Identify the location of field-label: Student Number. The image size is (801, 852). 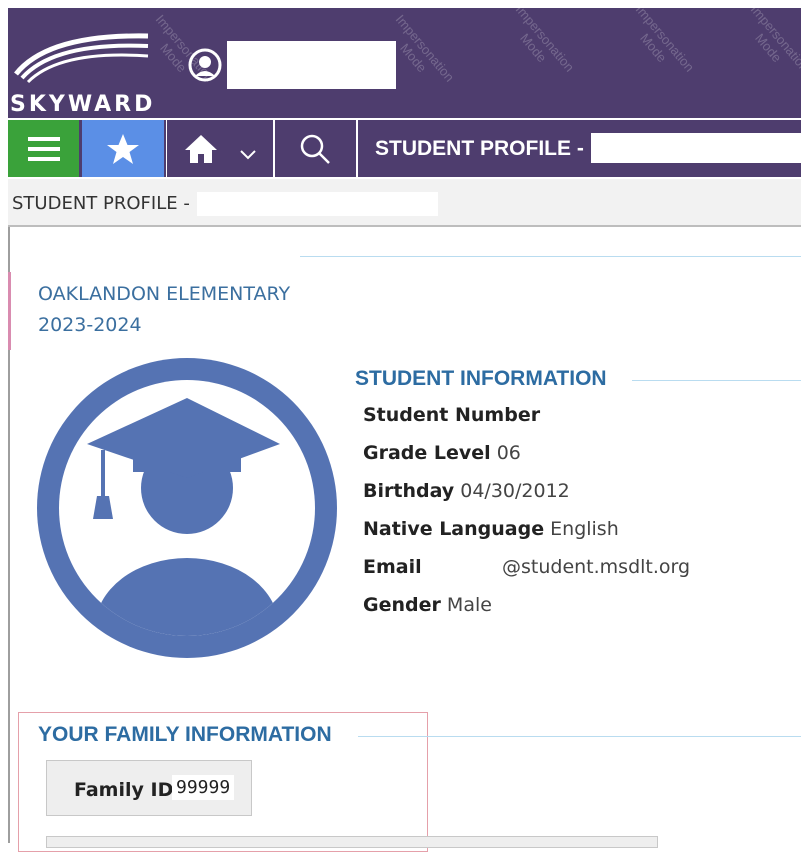
(452, 415).